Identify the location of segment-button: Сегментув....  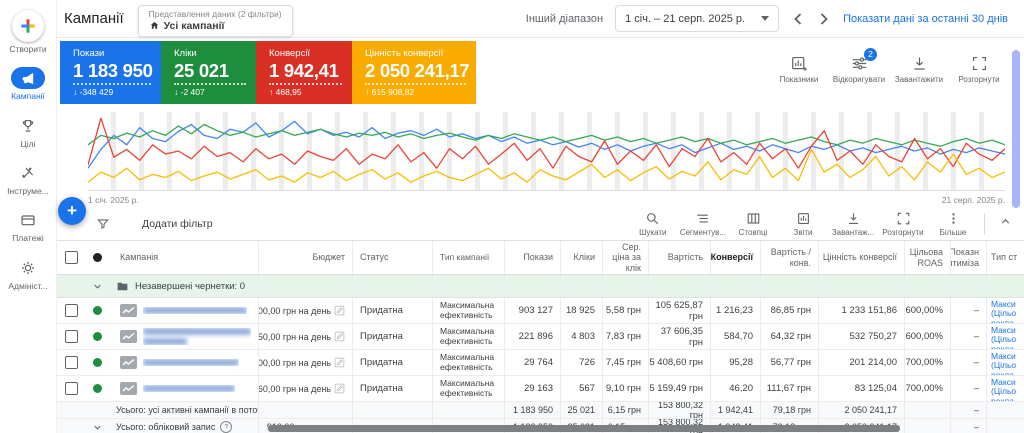
(703, 224).